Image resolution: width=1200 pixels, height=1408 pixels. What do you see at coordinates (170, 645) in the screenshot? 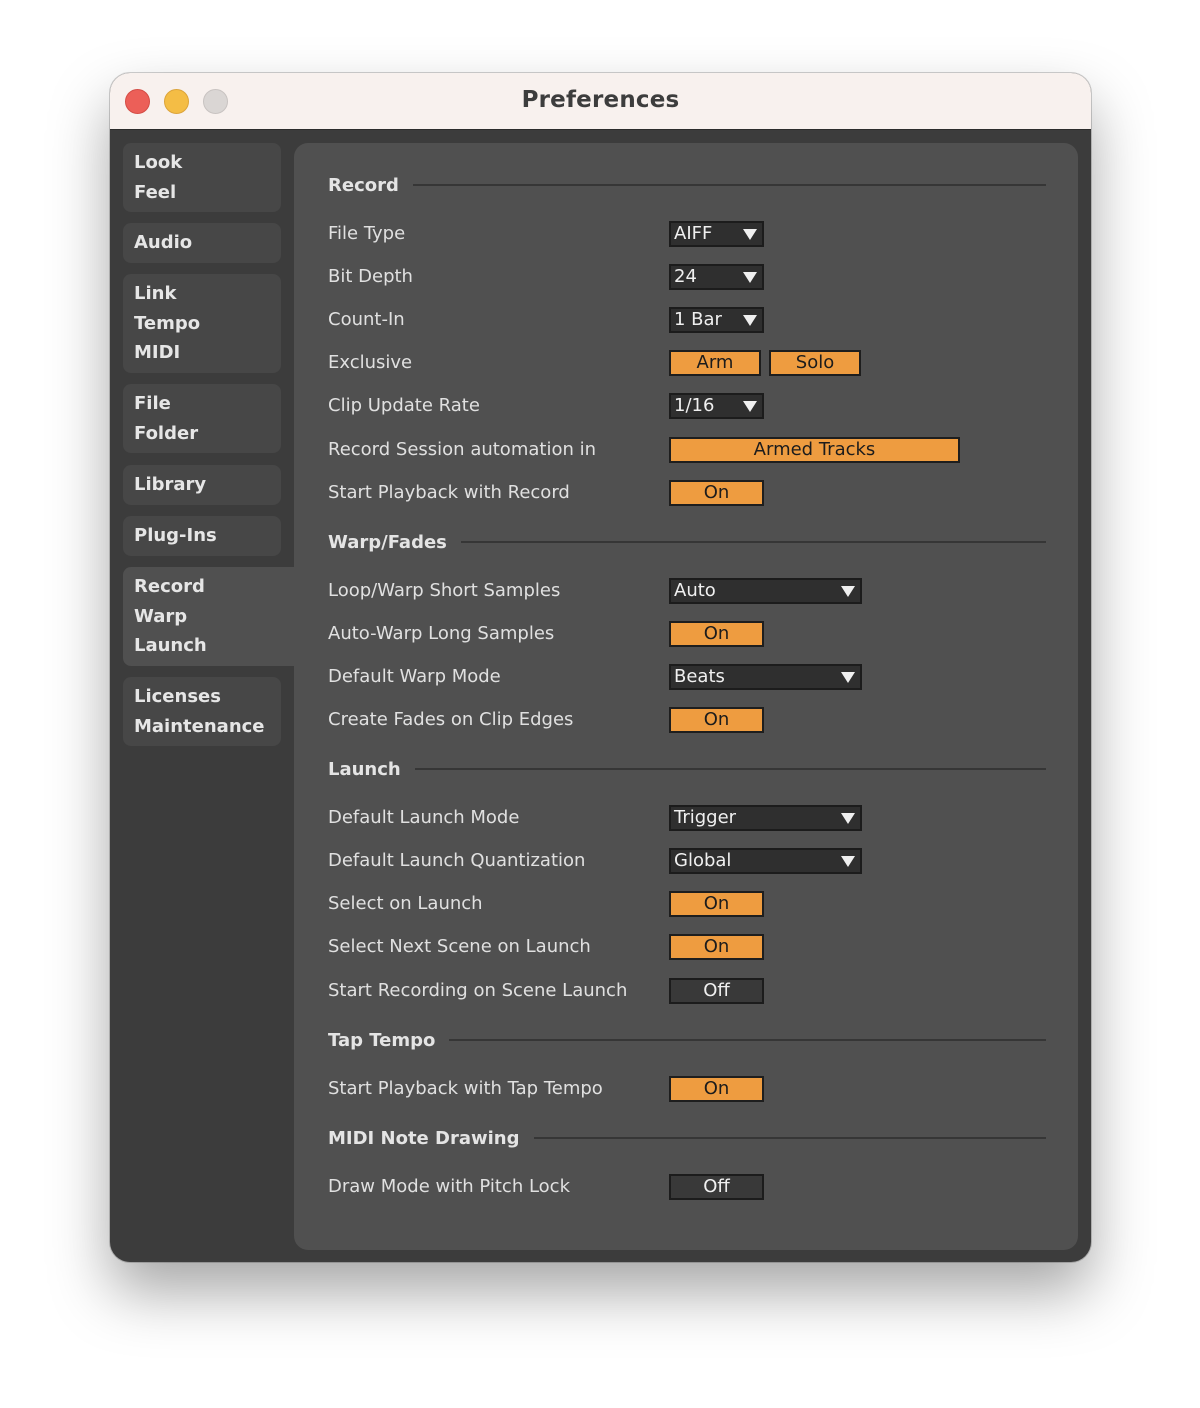
I see `tab-label: Launch` at bounding box center [170, 645].